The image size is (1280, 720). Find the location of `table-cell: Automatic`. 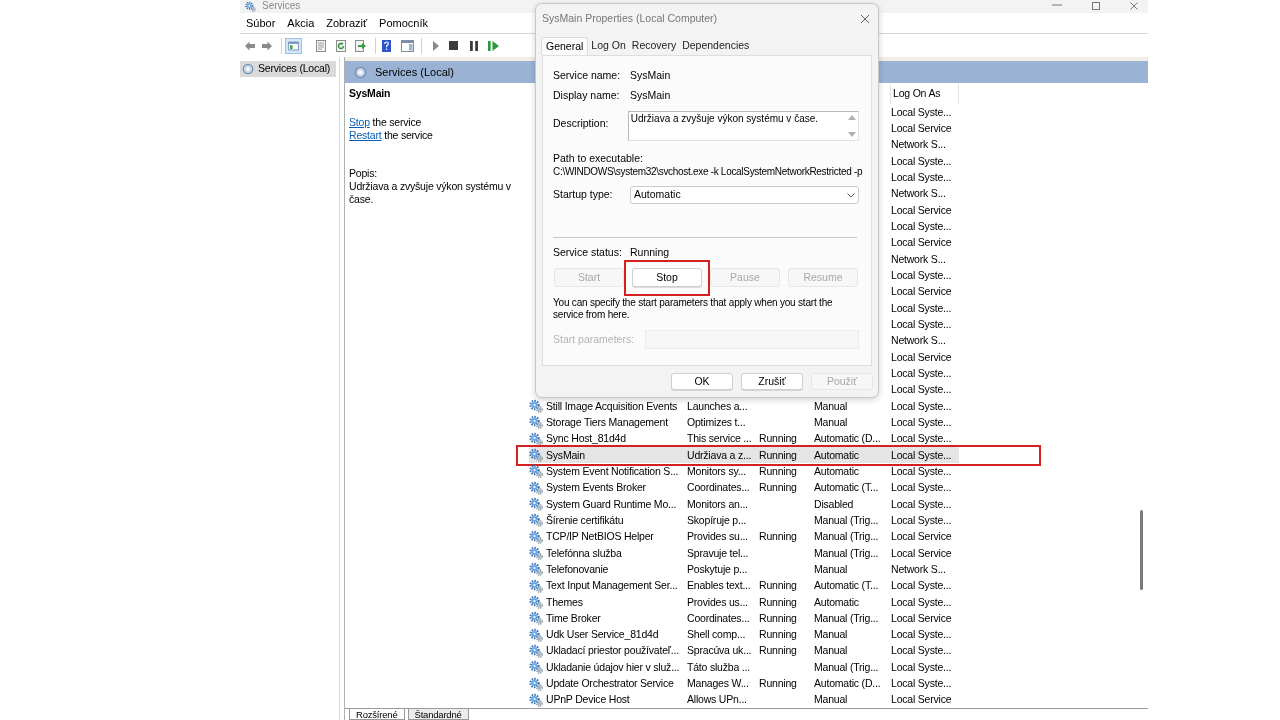

table-cell: Automatic is located at coordinates (836, 602).